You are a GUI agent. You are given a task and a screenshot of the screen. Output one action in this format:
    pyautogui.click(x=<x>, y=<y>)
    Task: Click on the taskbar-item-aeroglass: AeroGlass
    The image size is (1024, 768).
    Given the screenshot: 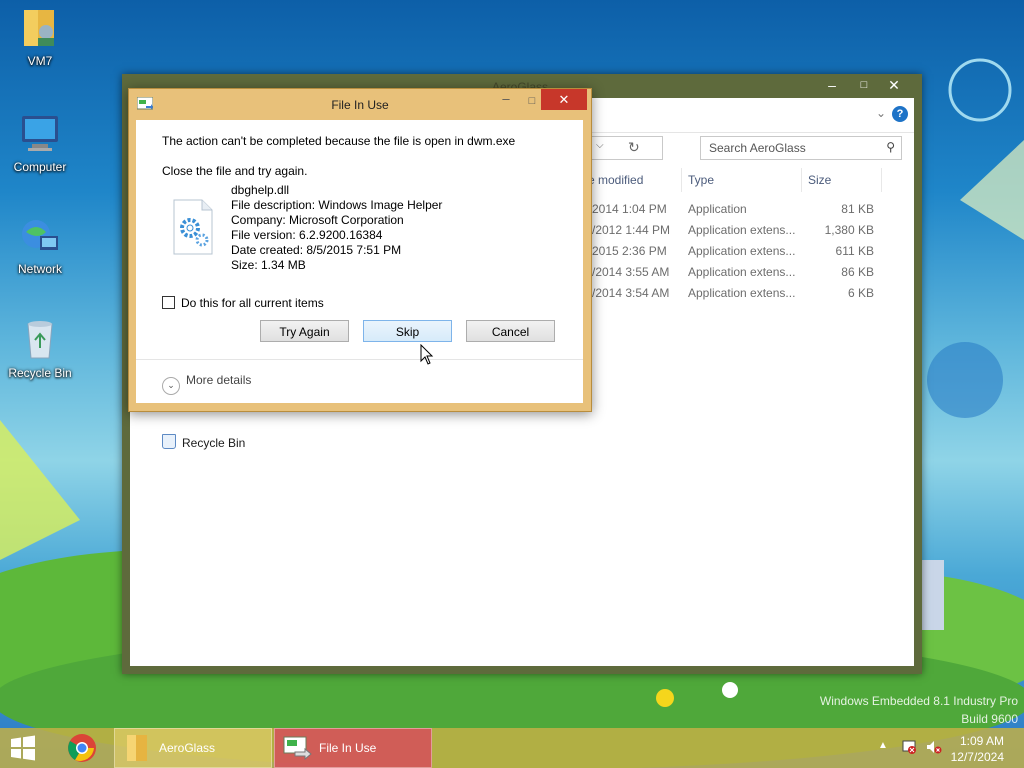 What is the action you would take?
    pyautogui.click(x=193, y=748)
    